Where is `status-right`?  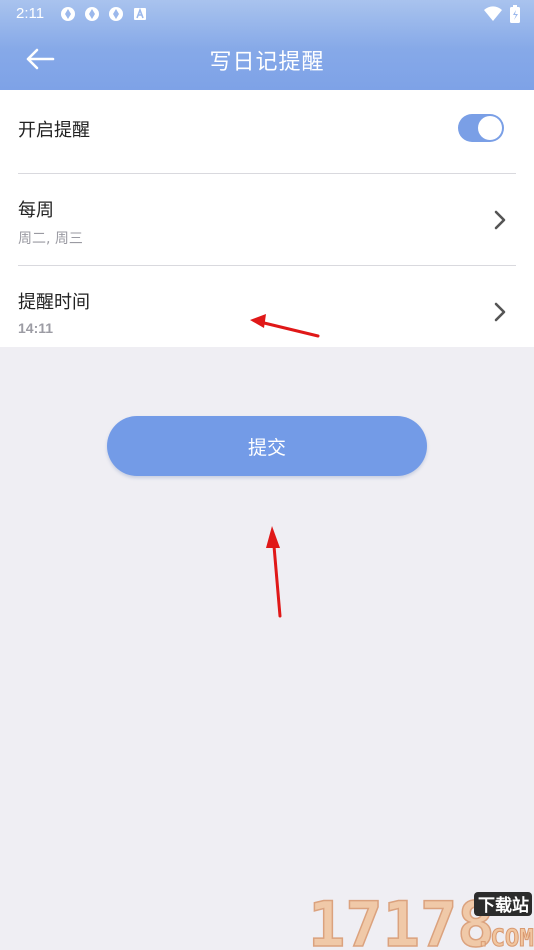
status-right is located at coordinates (502, 14).